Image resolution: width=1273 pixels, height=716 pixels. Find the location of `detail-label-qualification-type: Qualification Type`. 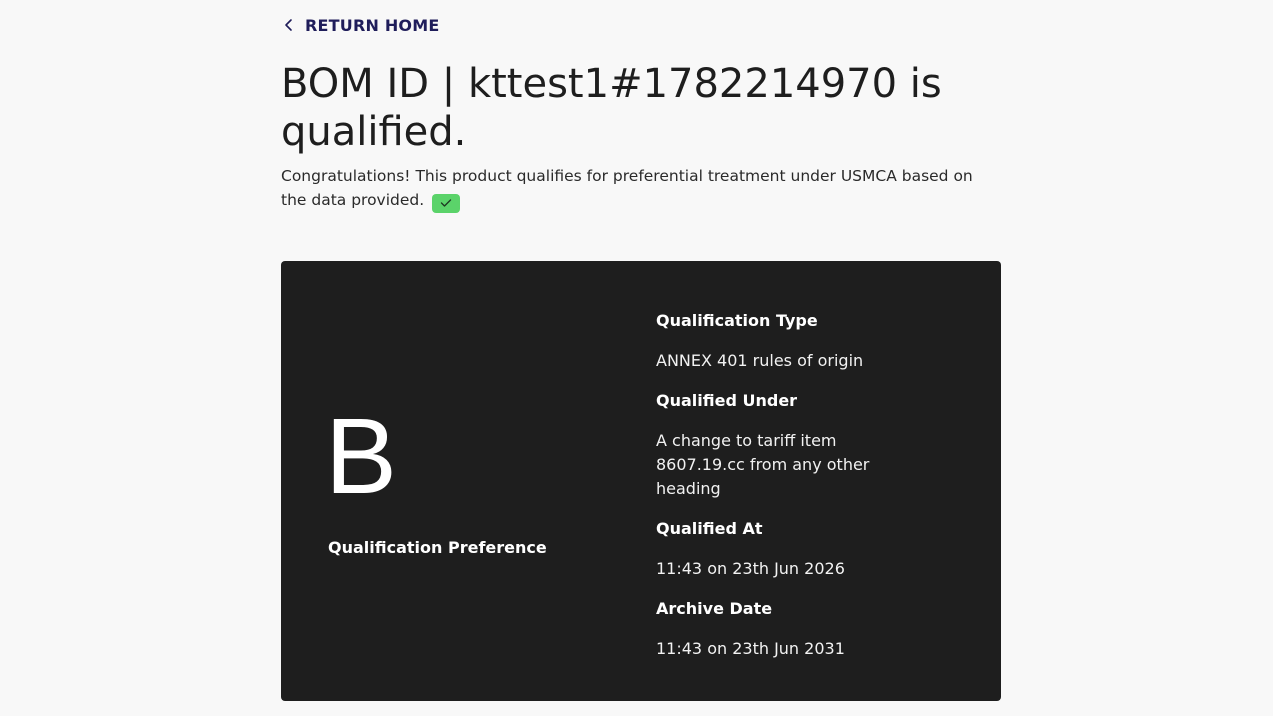

detail-label-qualification-type: Qualification Type is located at coordinates (737, 320).